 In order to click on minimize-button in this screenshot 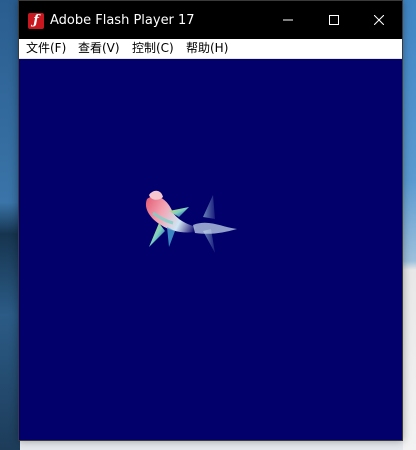, I will do `click(288, 20)`.